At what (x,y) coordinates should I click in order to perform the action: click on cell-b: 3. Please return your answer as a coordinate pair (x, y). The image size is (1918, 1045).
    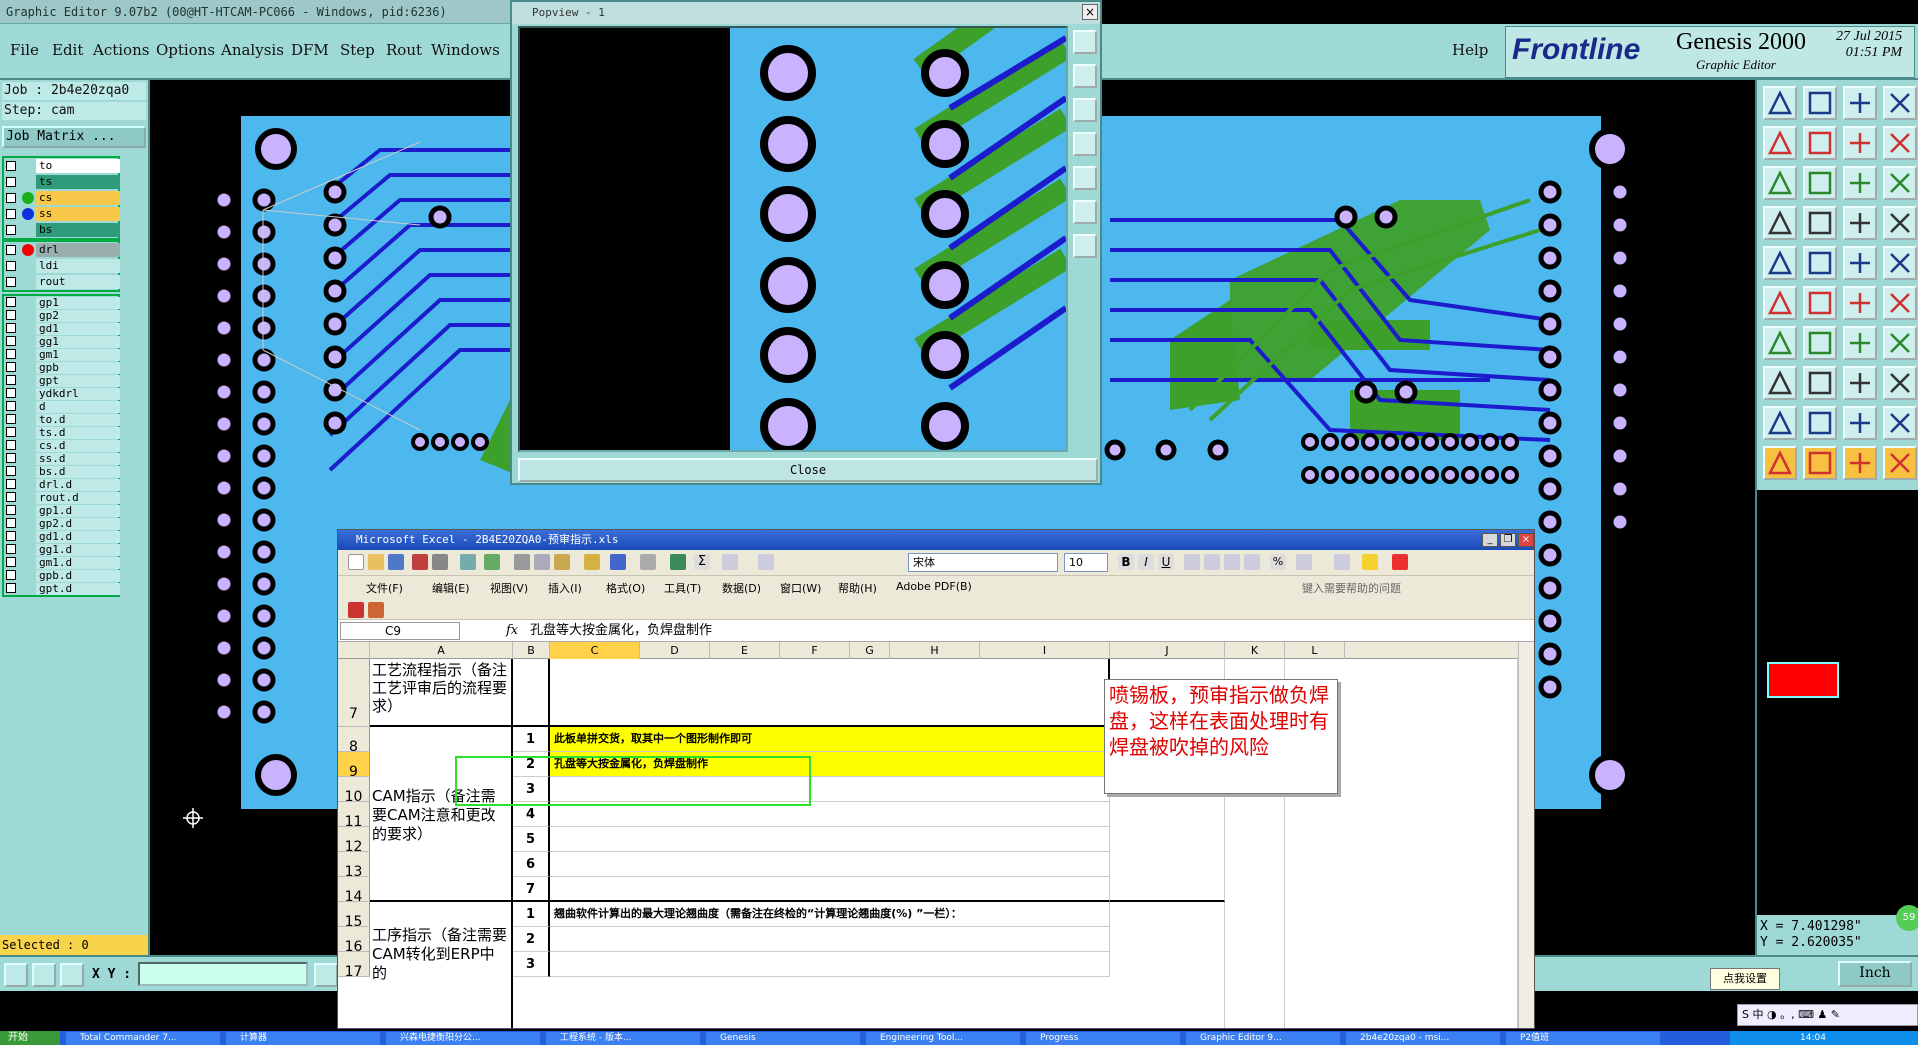
    Looking at the image, I should click on (531, 964).